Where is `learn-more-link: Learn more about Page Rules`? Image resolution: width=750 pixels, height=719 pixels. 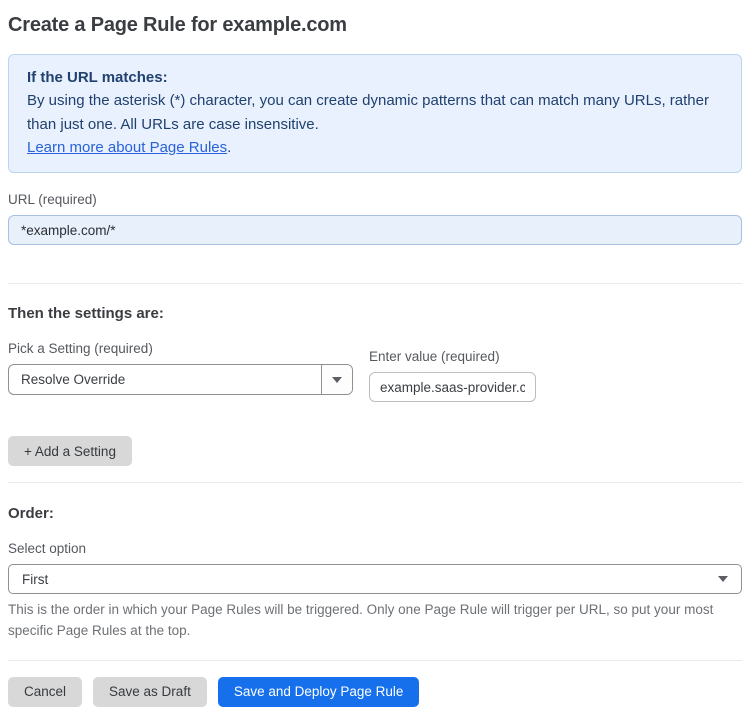
learn-more-link: Learn more about Page Rules is located at coordinates (127, 147).